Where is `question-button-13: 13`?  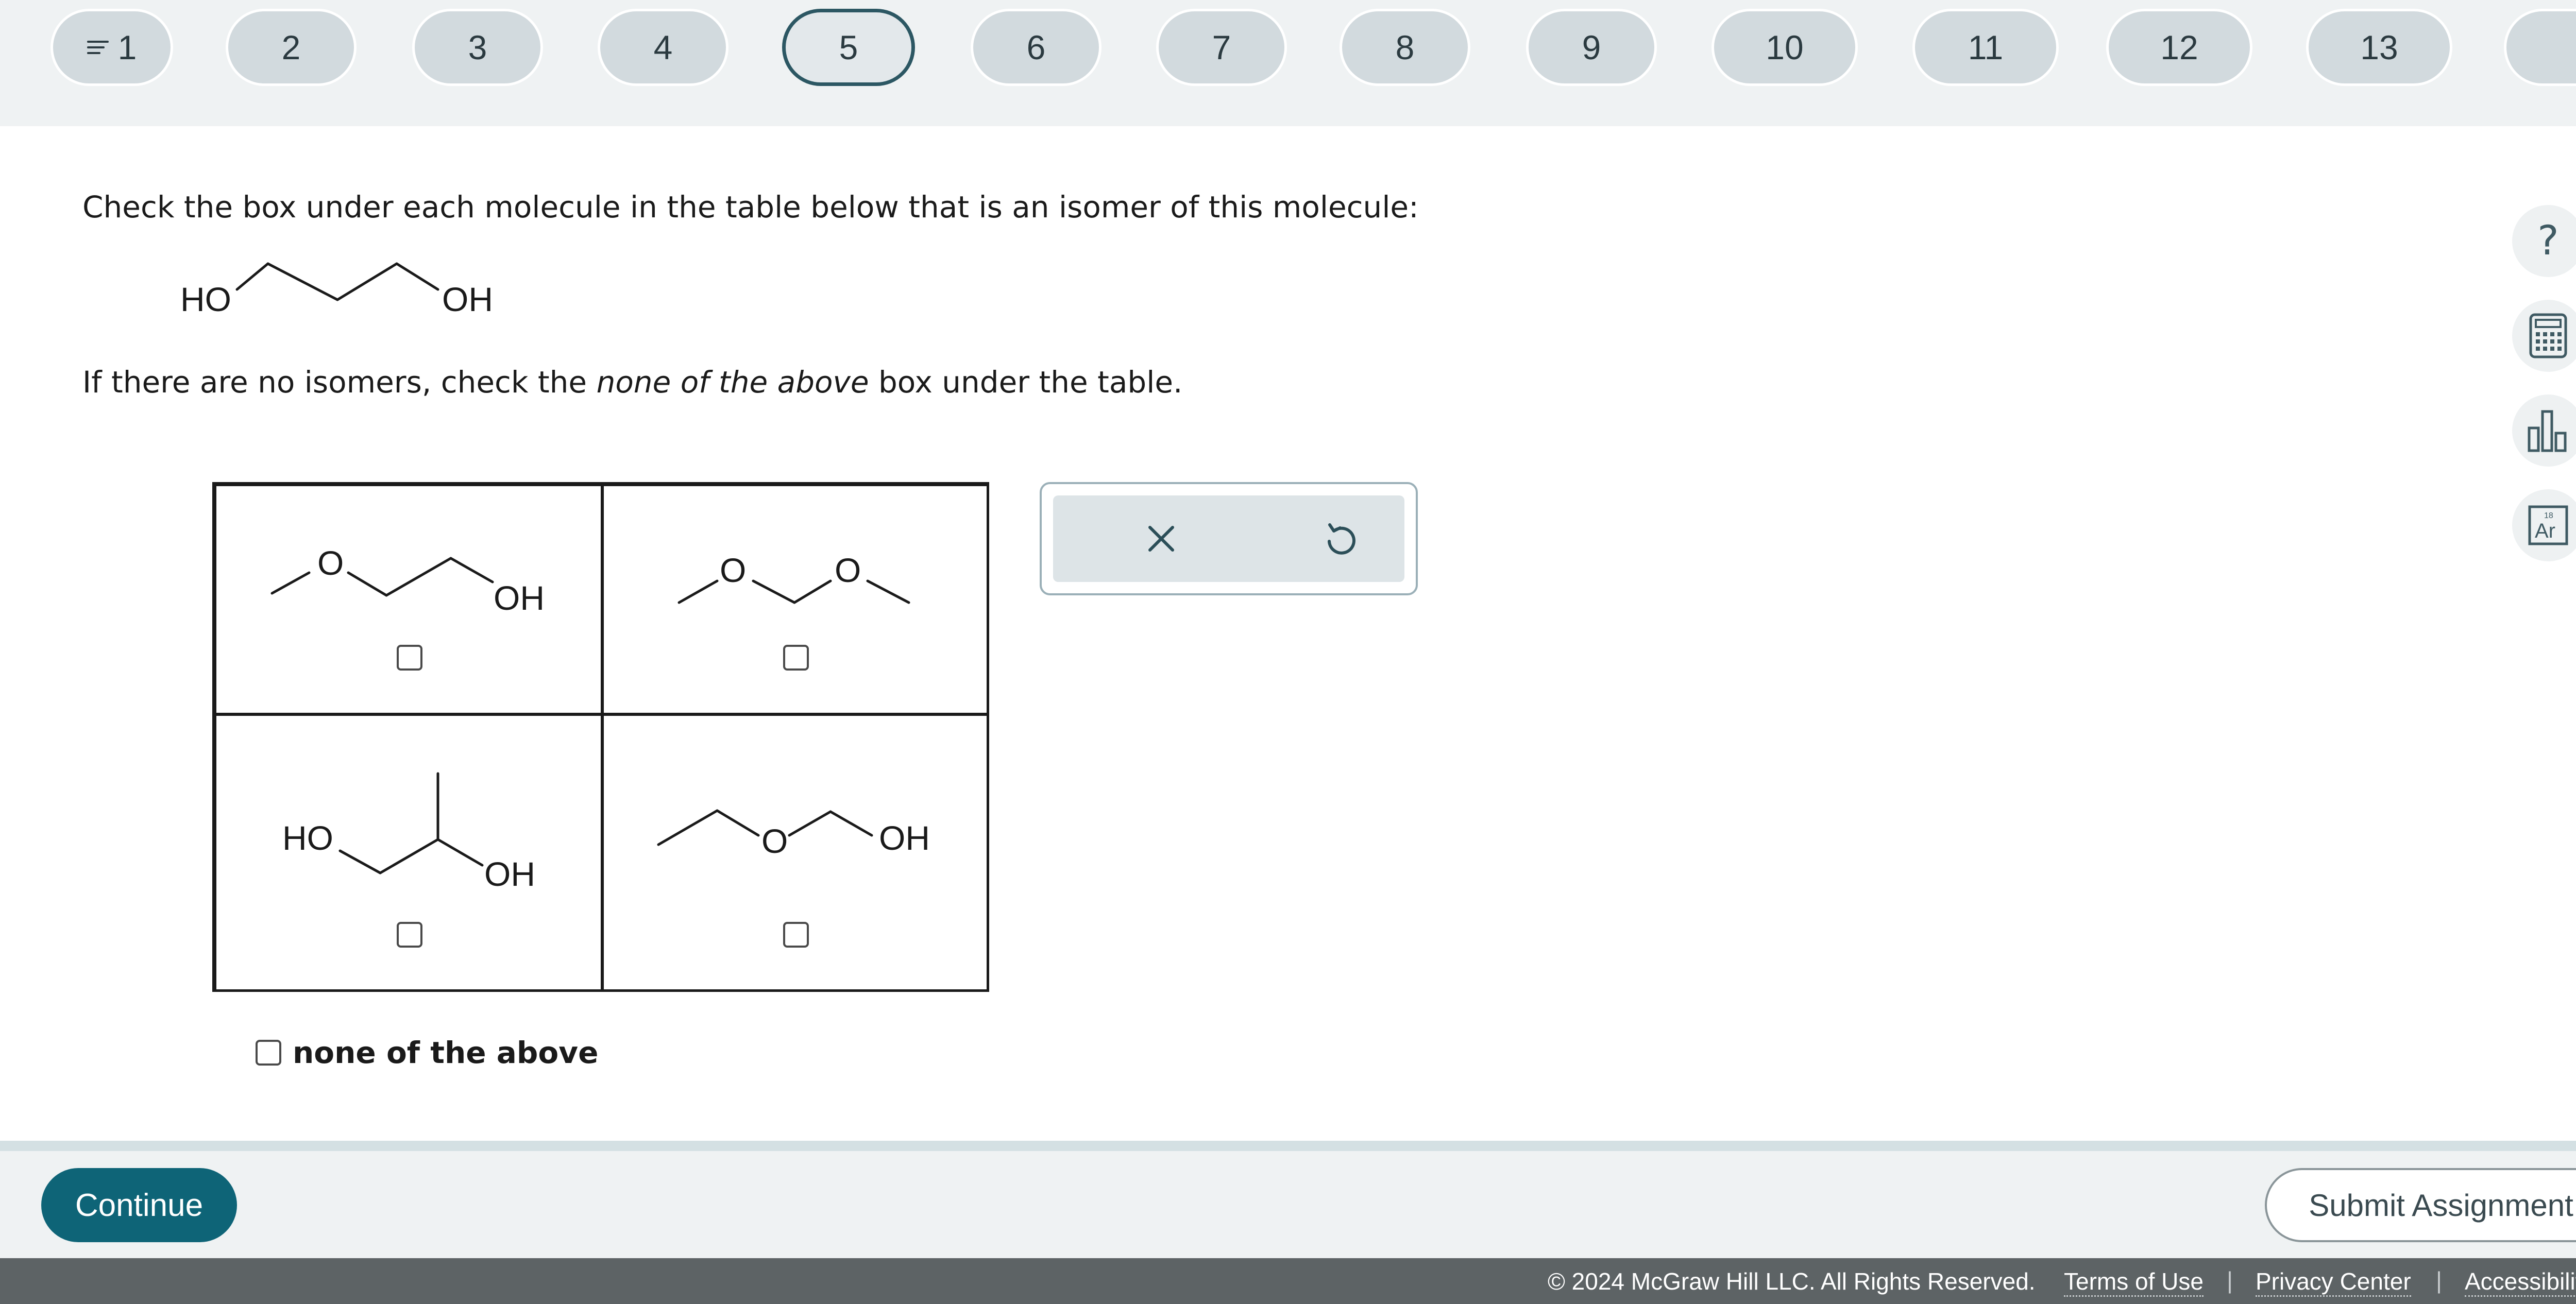 question-button-13: 13 is located at coordinates (2379, 47).